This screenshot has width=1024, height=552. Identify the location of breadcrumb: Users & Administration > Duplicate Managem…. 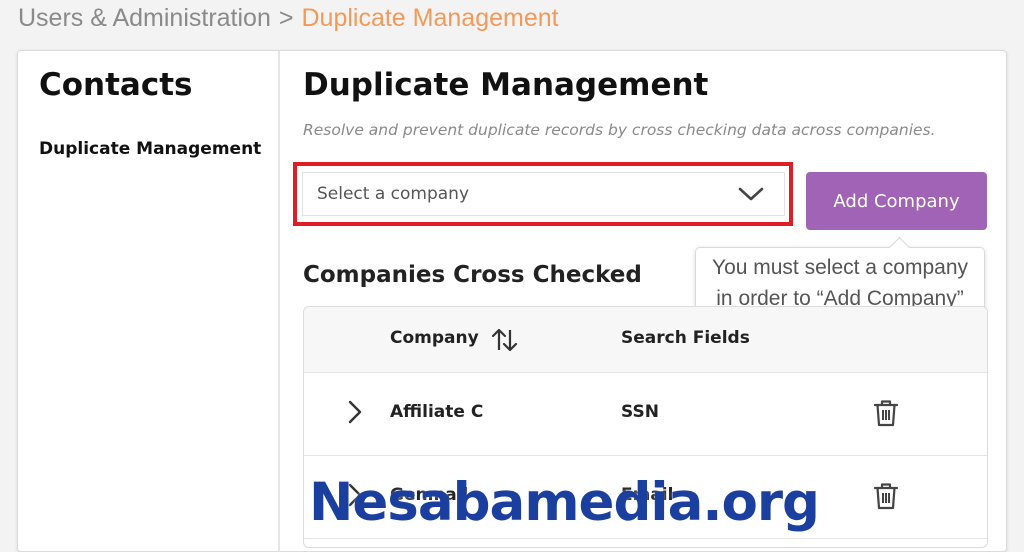
(288, 18).